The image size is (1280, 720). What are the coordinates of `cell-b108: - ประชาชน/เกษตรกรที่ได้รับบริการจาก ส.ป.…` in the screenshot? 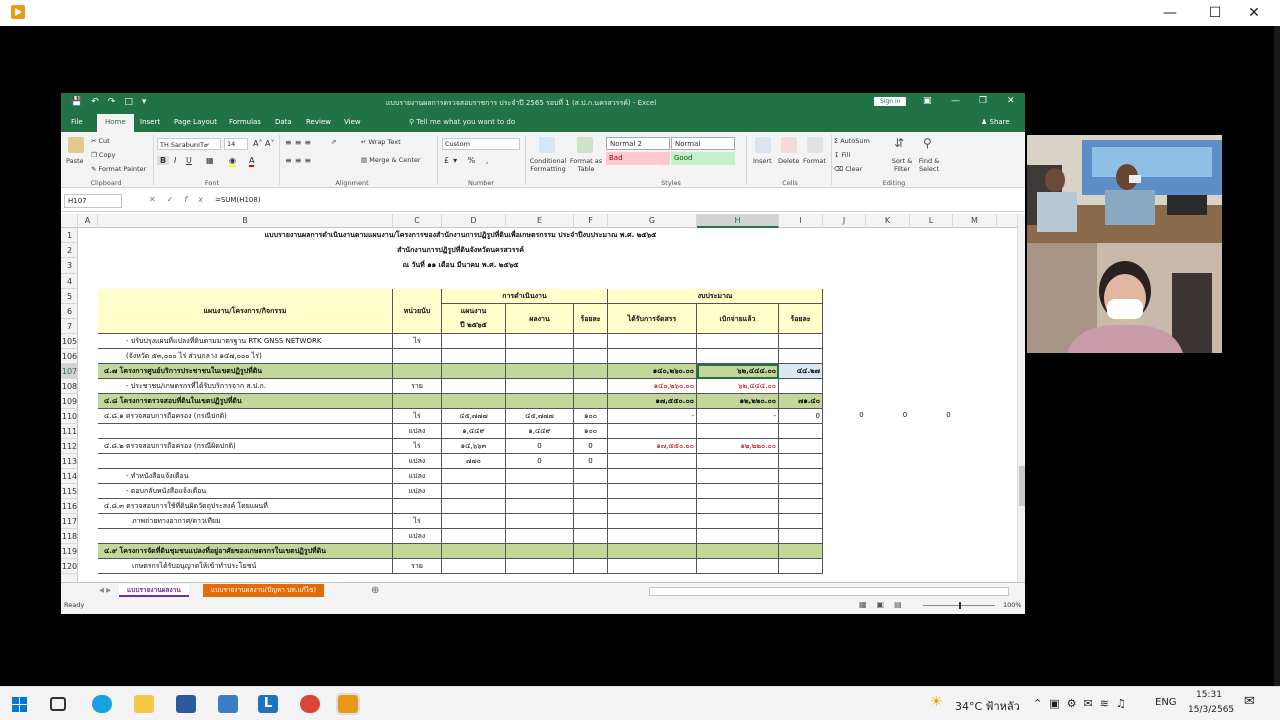 It's located at (245, 386).